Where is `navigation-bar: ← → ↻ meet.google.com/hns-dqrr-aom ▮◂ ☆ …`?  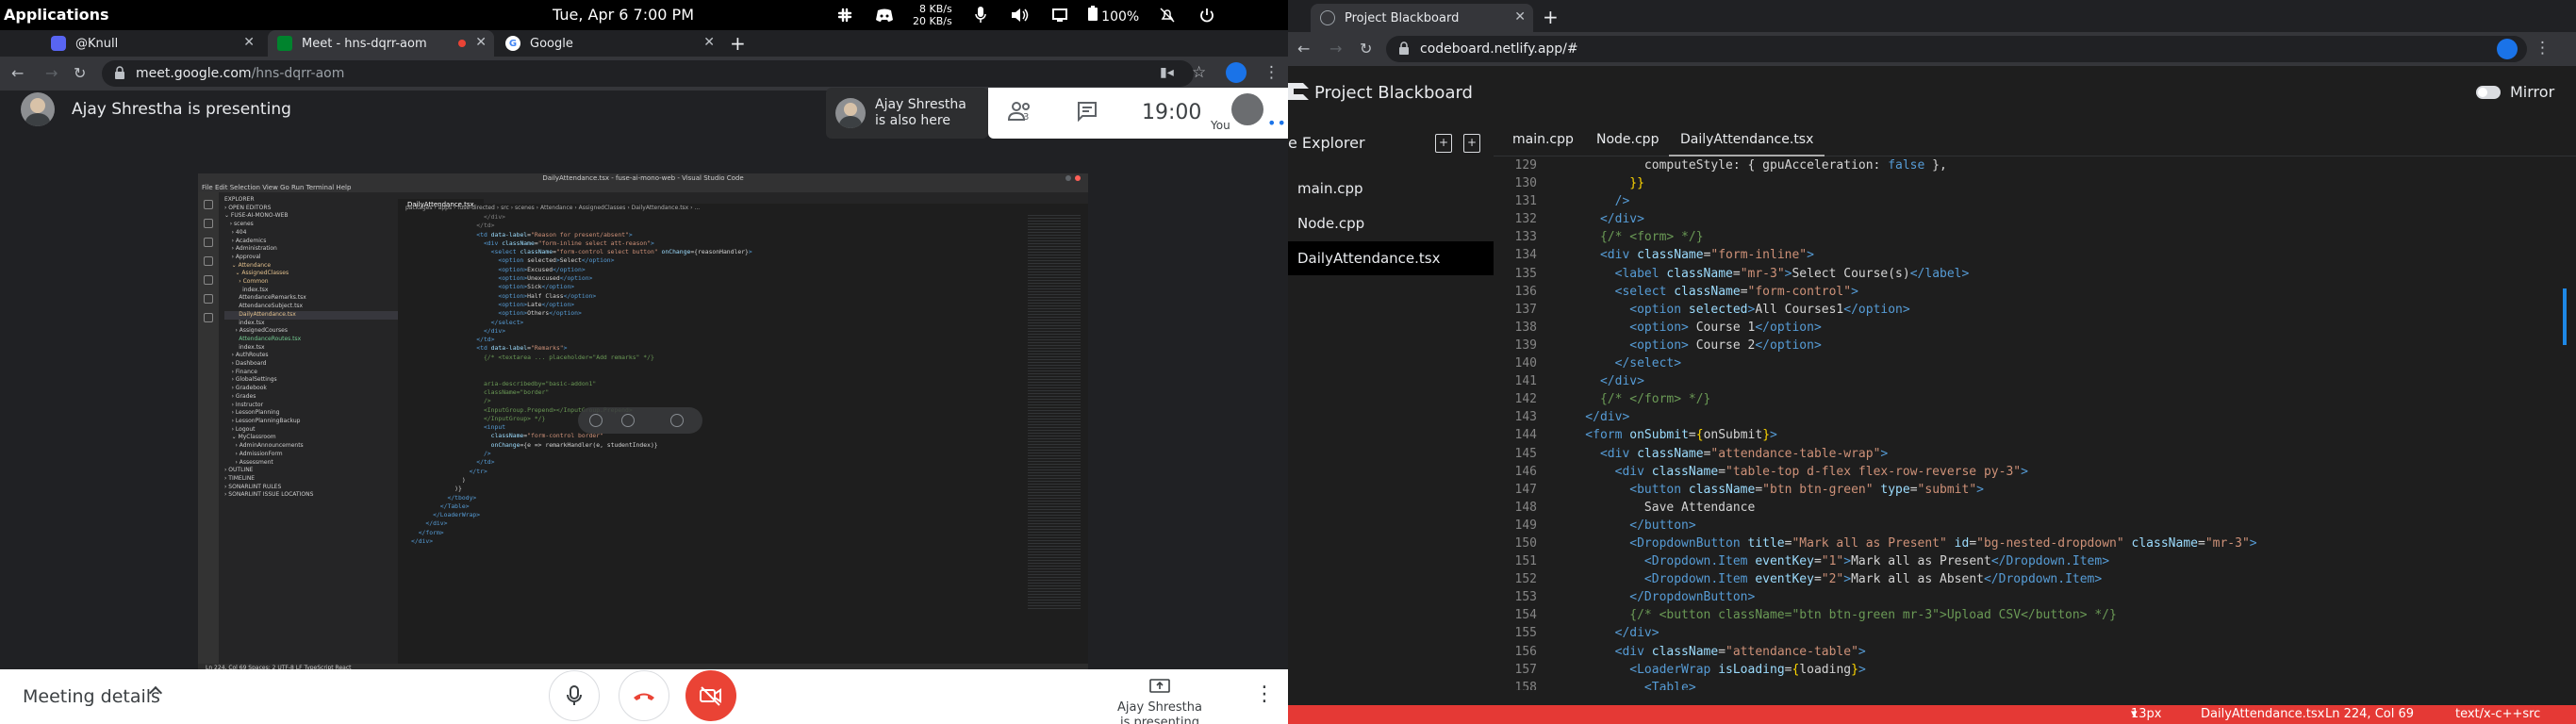
navigation-bar: ← → ↻ meet.google.com/hns-dqrr-aom ▮◂ ☆ … is located at coordinates (644, 73).